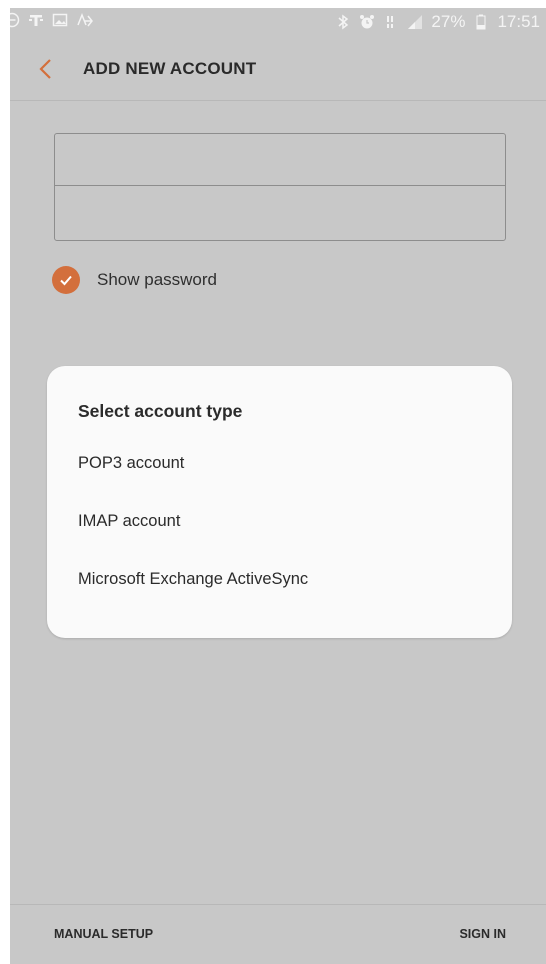 The height and width of the screenshot is (964, 546). Describe the element at coordinates (278, 23) in the screenshot. I see `status-bar: 27% 17:51` at that location.